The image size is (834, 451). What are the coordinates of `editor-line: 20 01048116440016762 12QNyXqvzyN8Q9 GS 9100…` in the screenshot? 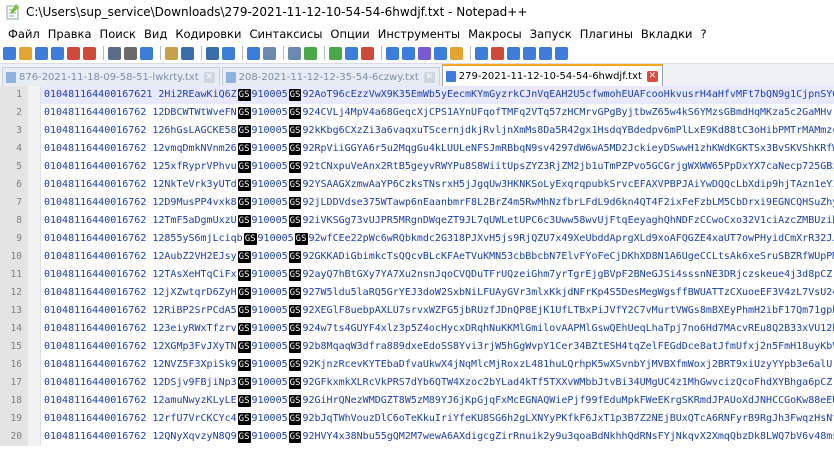 It's located at (417, 437).